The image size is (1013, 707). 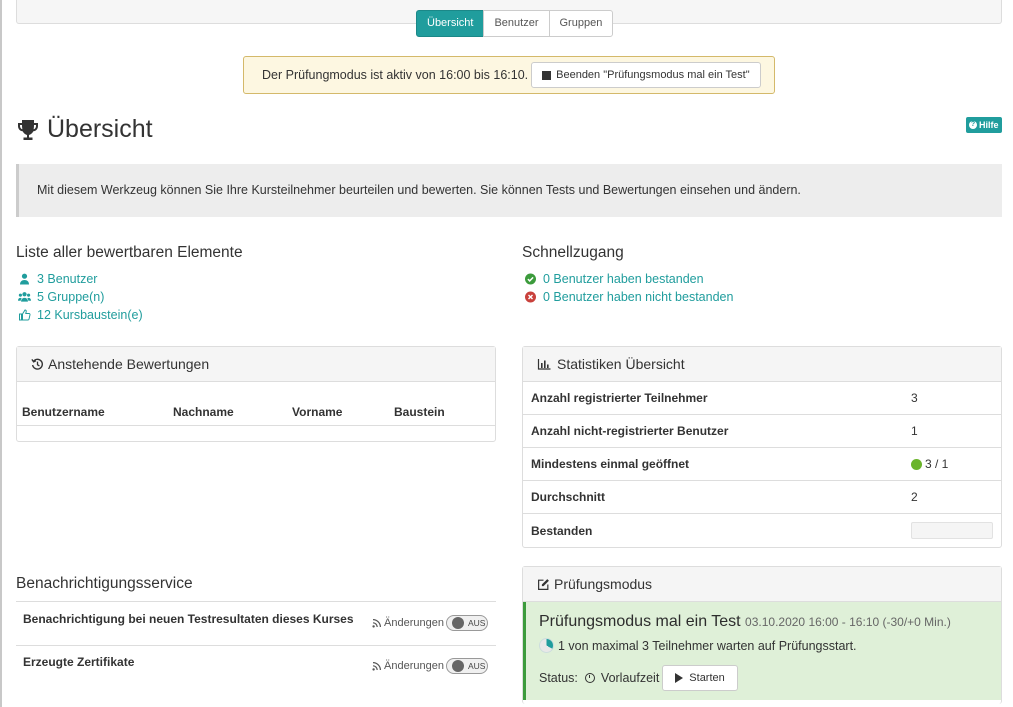 I want to click on help-button: ? Hilfe, so click(x=984, y=125).